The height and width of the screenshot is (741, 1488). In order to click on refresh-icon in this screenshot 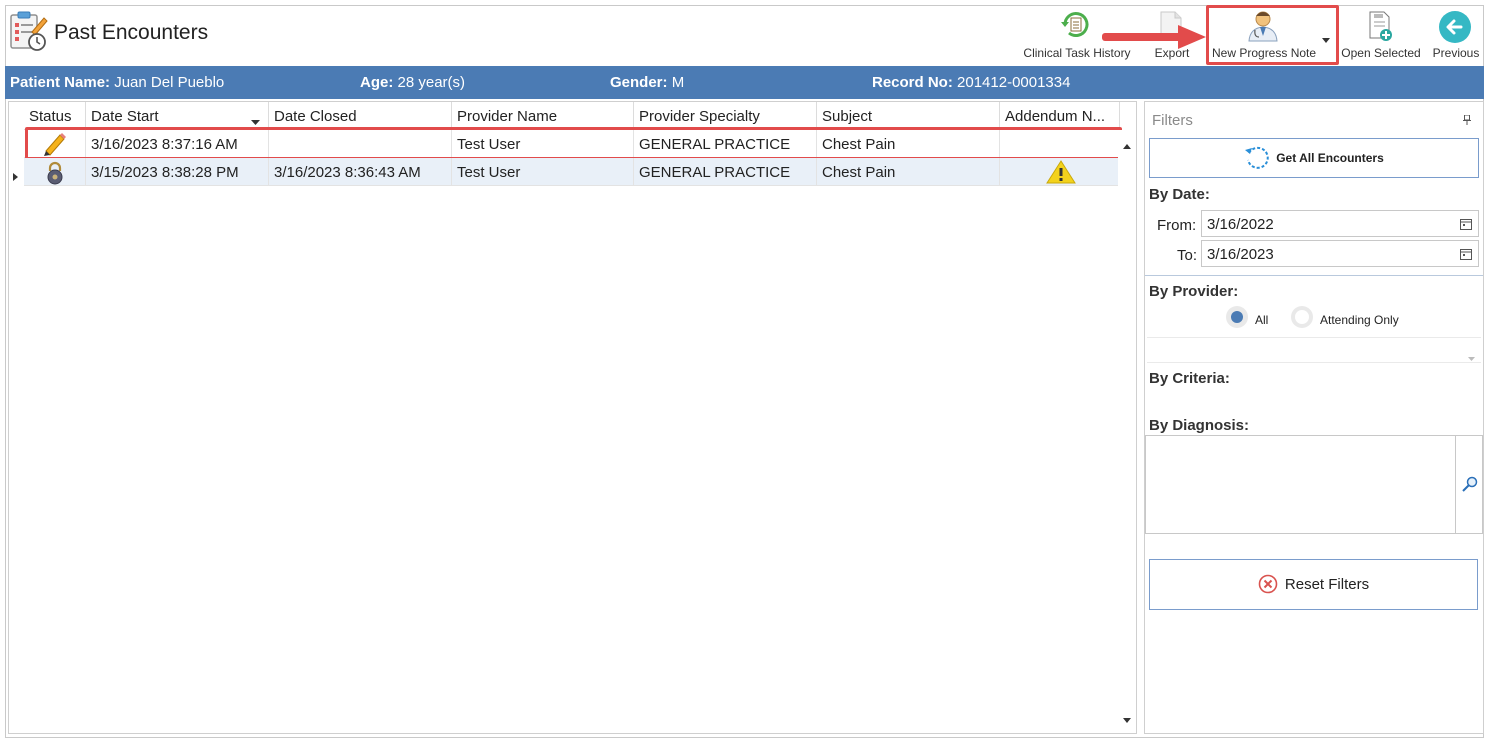, I will do `click(1257, 159)`.